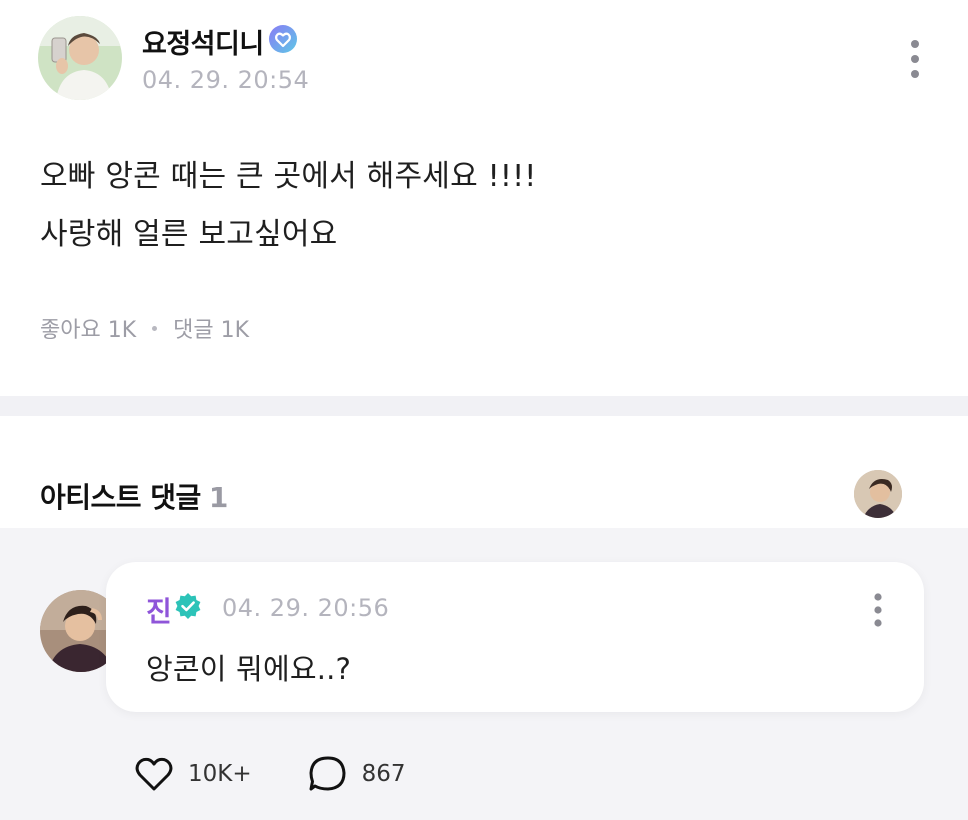 The height and width of the screenshot is (820, 968). What do you see at coordinates (155, 328) in the screenshot?
I see `separator-dot` at bounding box center [155, 328].